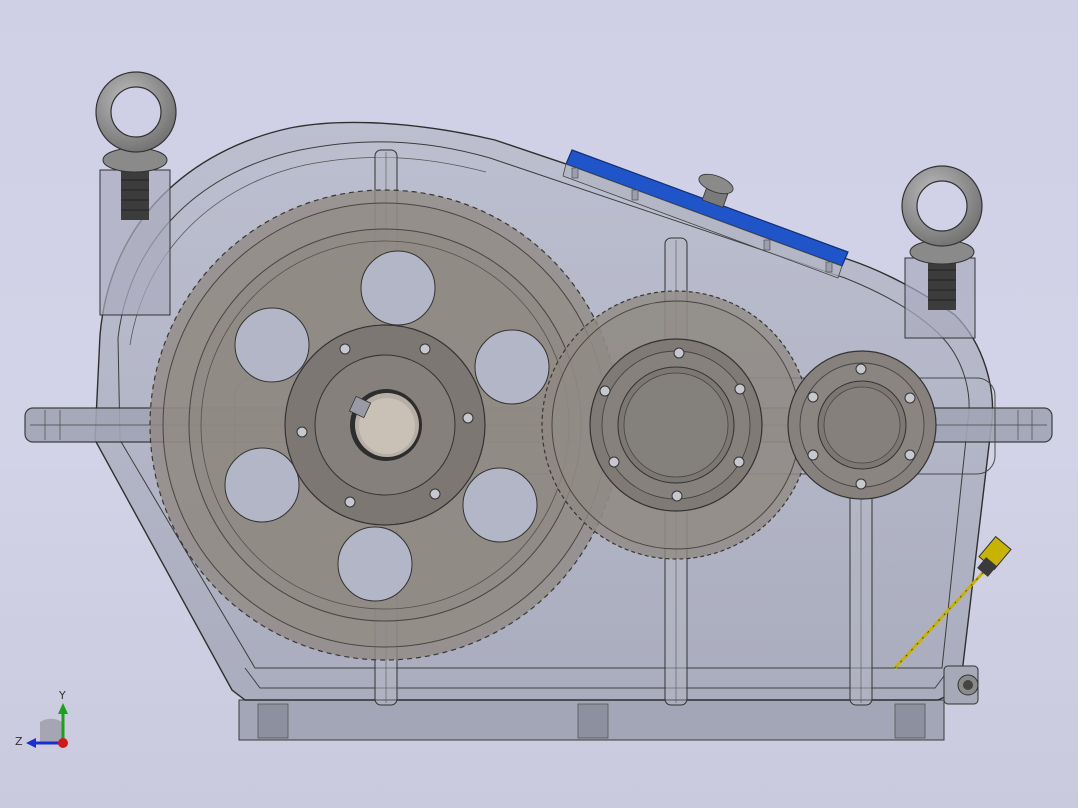 The image size is (1078, 808). What do you see at coordinates (136, 193) in the screenshot?
I see `lifting-eyebolt-left` at bounding box center [136, 193].